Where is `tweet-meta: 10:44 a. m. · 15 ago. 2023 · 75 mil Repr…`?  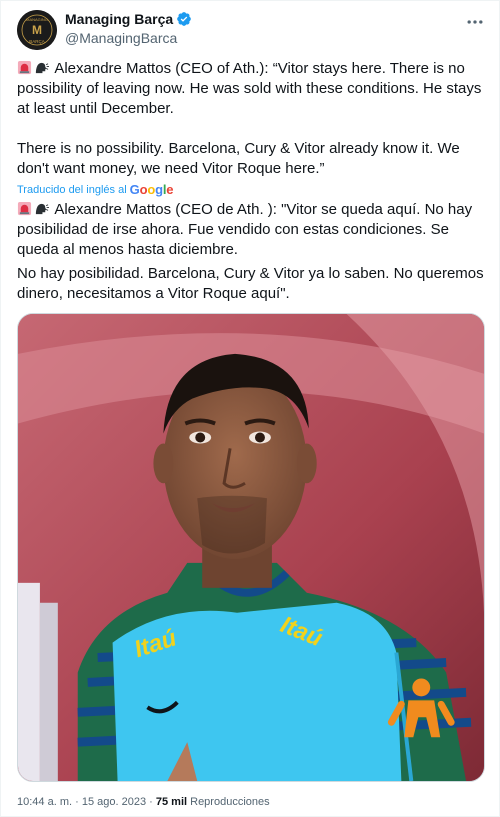 tweet-meta: 10:44 a. m. · 15 ago. 2023 · 75 mil Repr… is located at coordinates (143, 802).